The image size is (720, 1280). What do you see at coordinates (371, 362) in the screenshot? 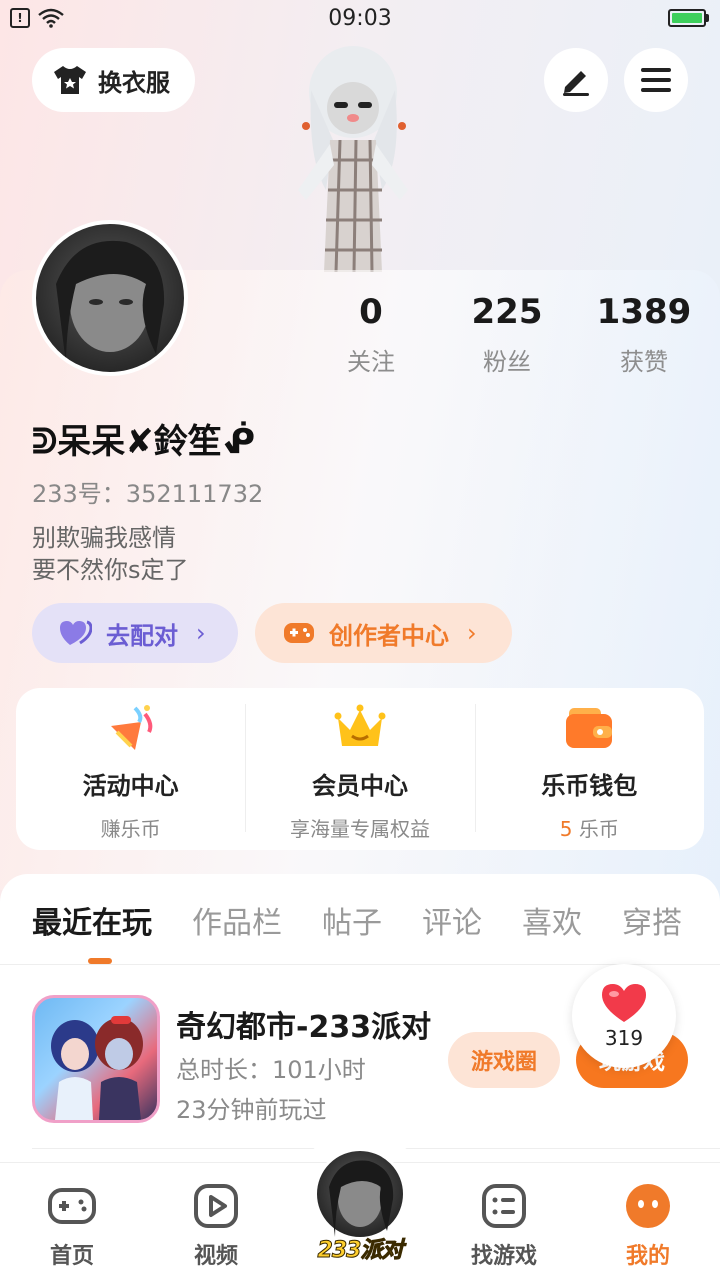
I see `stat-following-label: 关注` at bounding box center [371, 362].